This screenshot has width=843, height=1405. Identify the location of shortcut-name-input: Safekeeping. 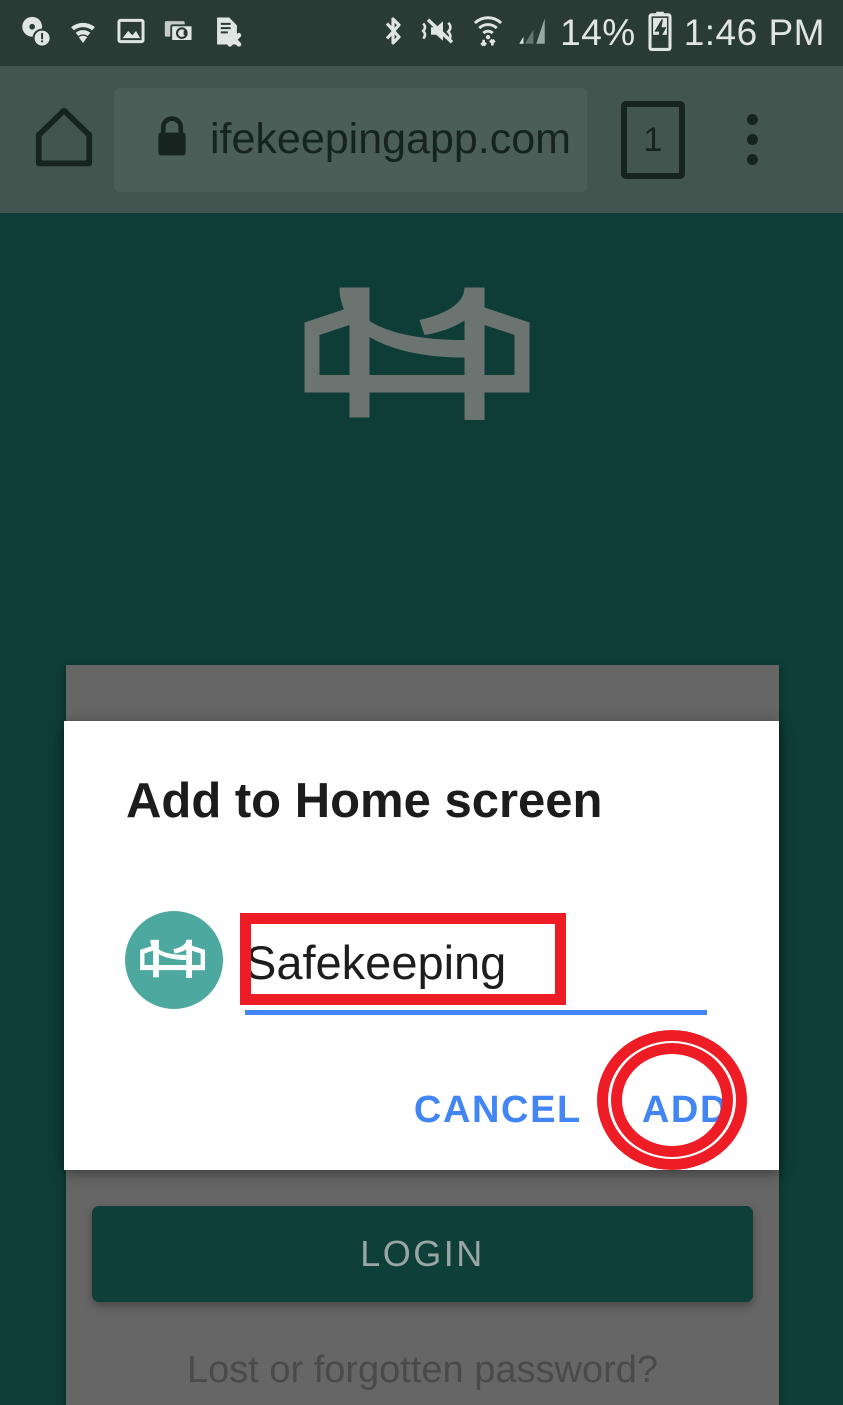
(475, 962).